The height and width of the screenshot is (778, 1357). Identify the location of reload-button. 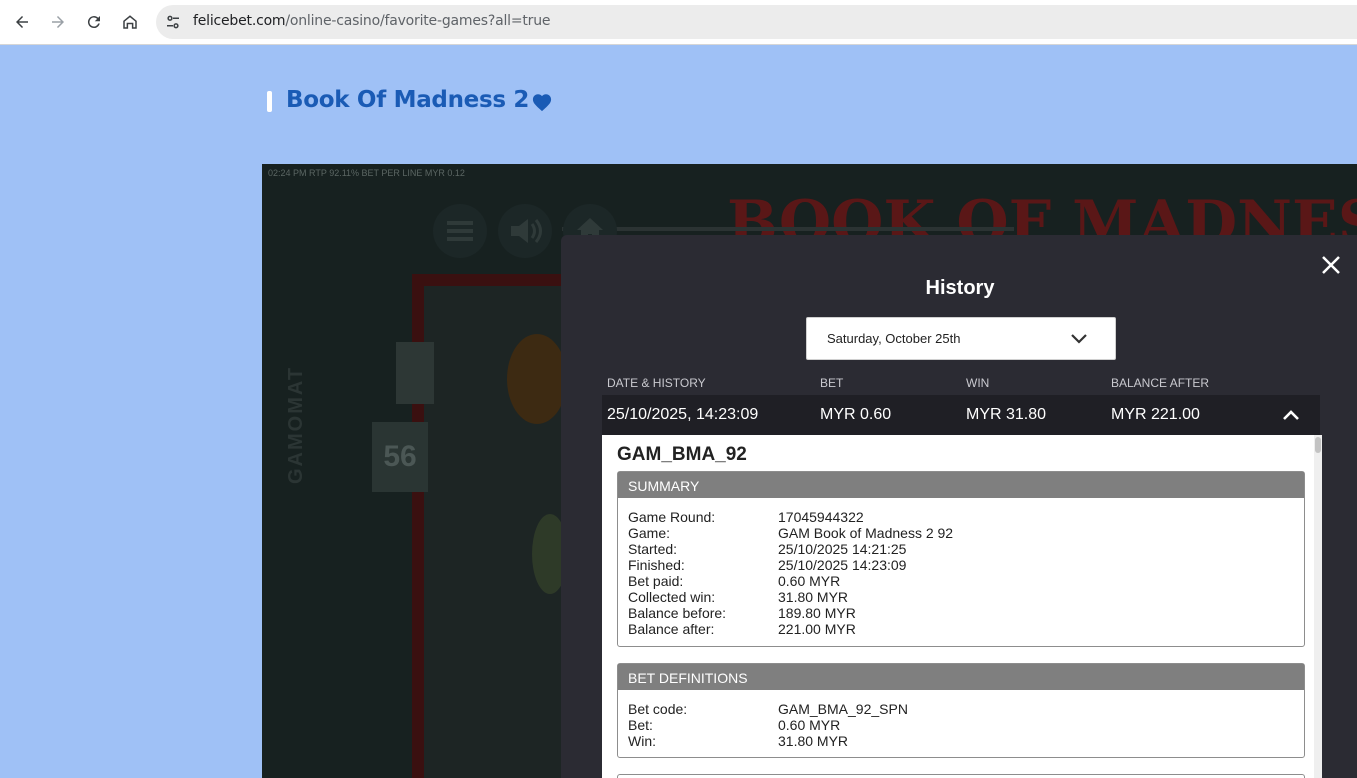
(94, 22).